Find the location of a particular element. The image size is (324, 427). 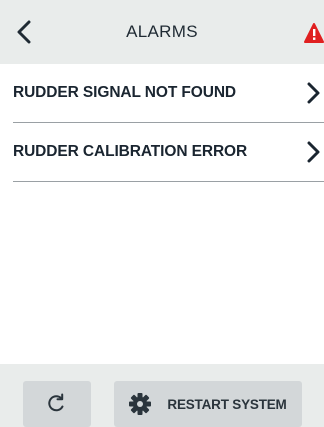

gear-icon is located at coordinates (140, 404).